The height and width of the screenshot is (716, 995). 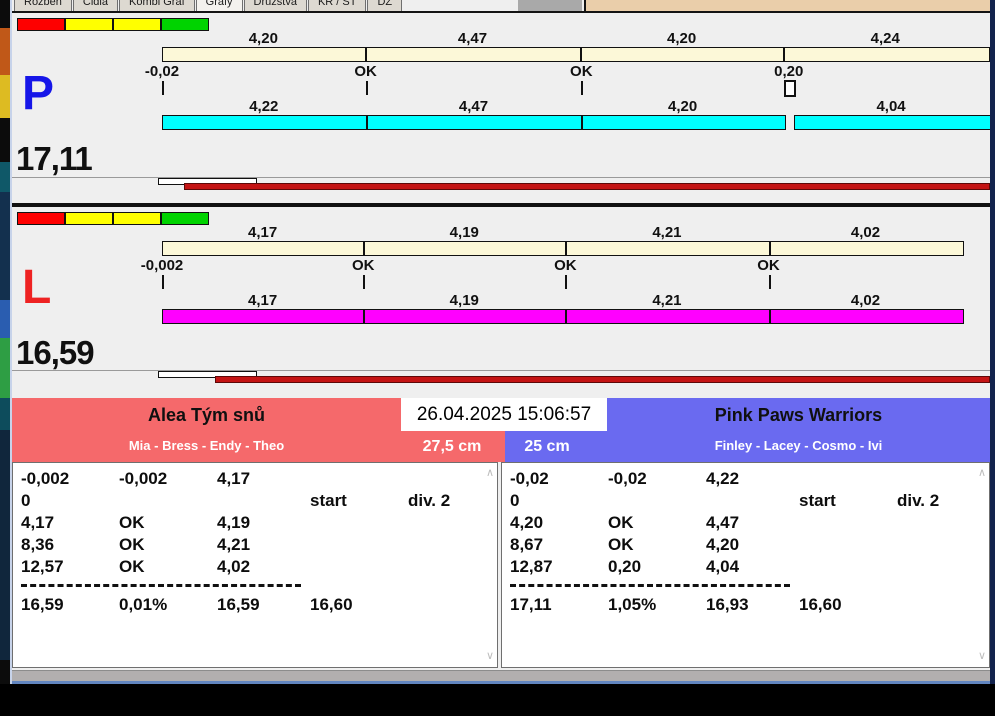 I want to click on summary-cell: 1,05%, so click(x=632, y=604).